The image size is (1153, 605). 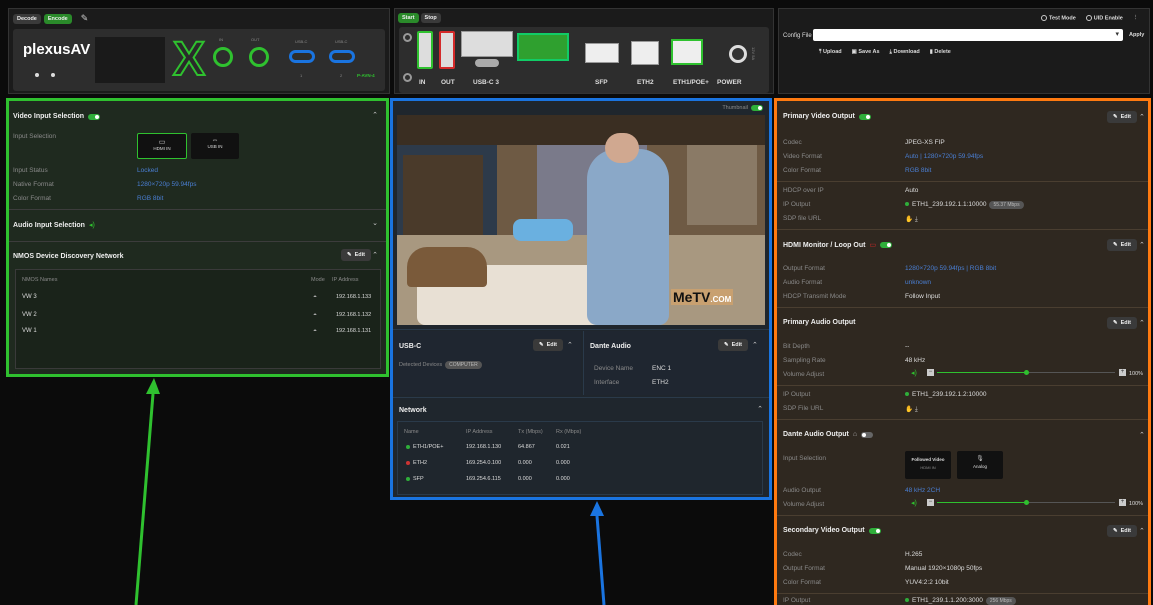 What do you see at coordinates (598, 553) in the screenshot?
I see `blue-arrow` at bounding box center [598, 553].